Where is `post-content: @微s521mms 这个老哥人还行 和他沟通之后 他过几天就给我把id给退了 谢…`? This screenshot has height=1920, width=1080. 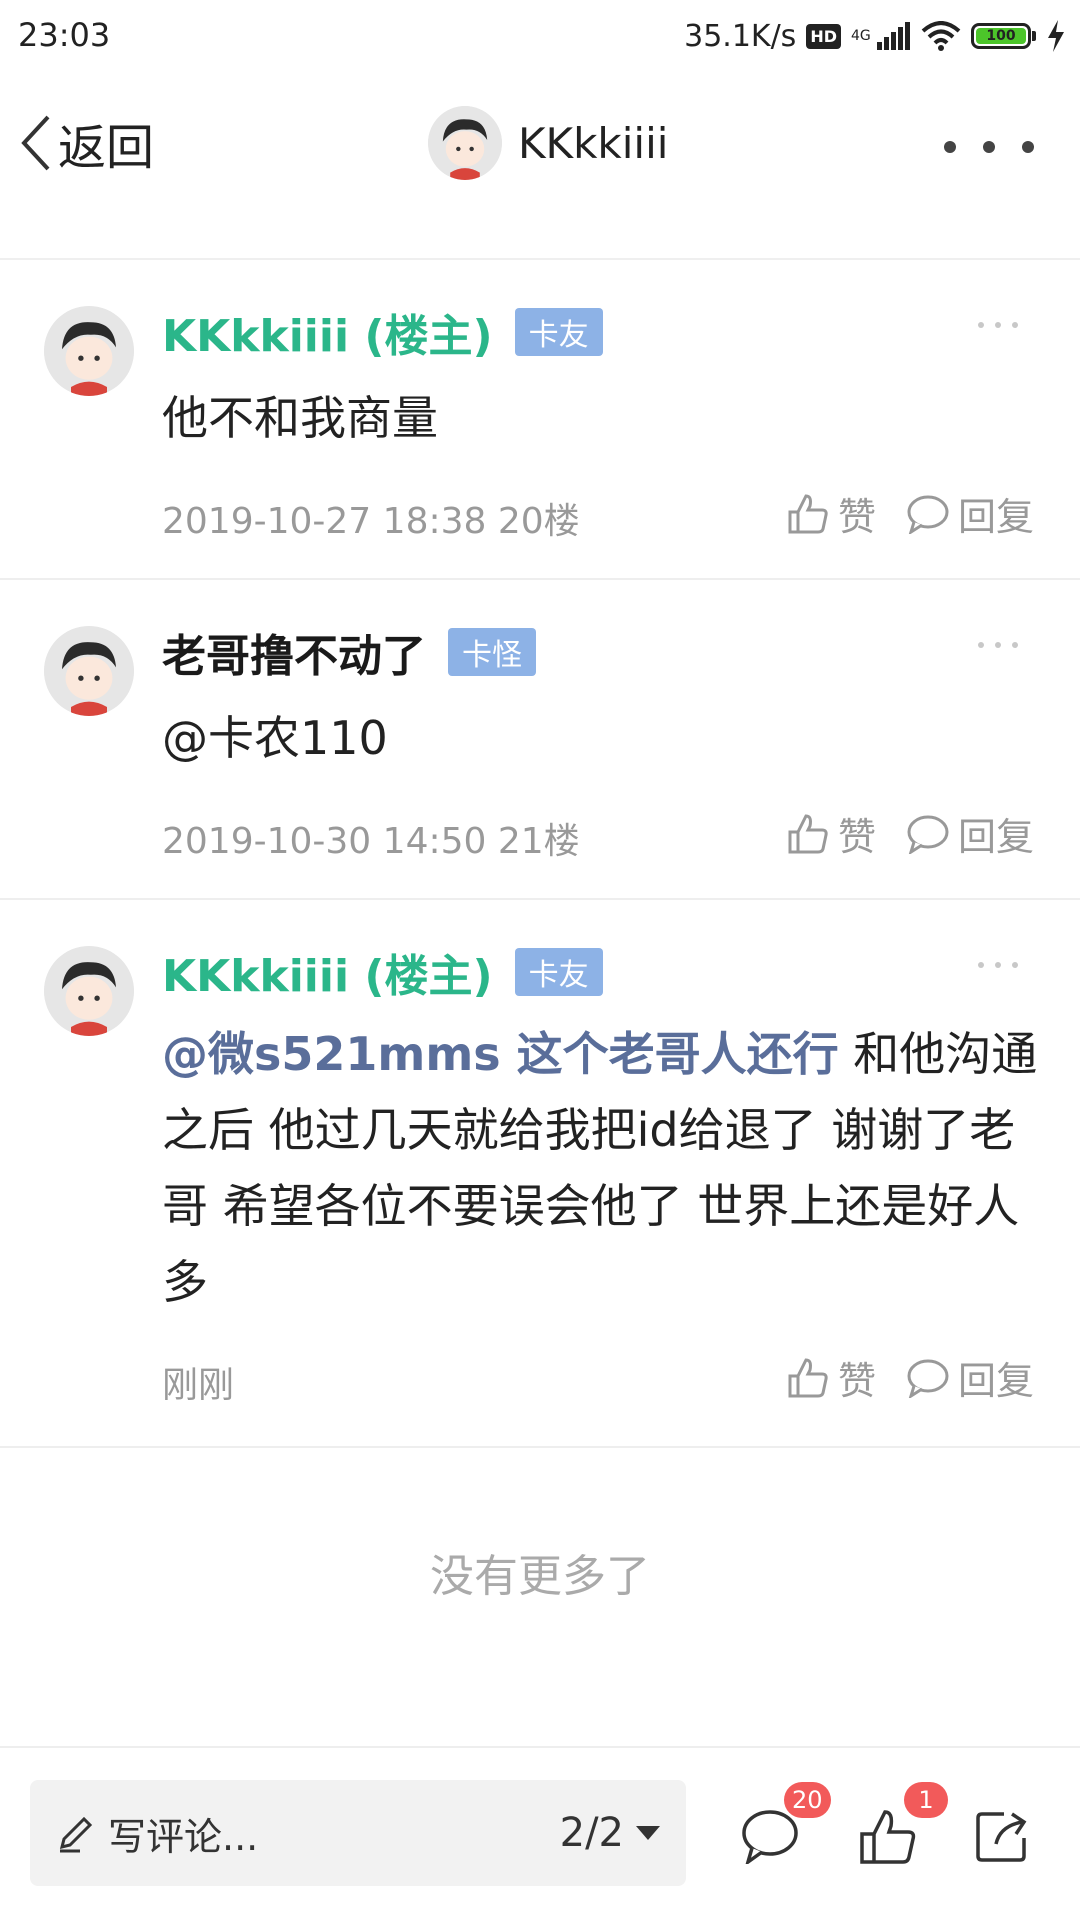
post-content: @微s521mms 这个老哥人还行 和他沟通之后 他过几天就给我把id给退了 谢… is located at coordinates (602, 1168).